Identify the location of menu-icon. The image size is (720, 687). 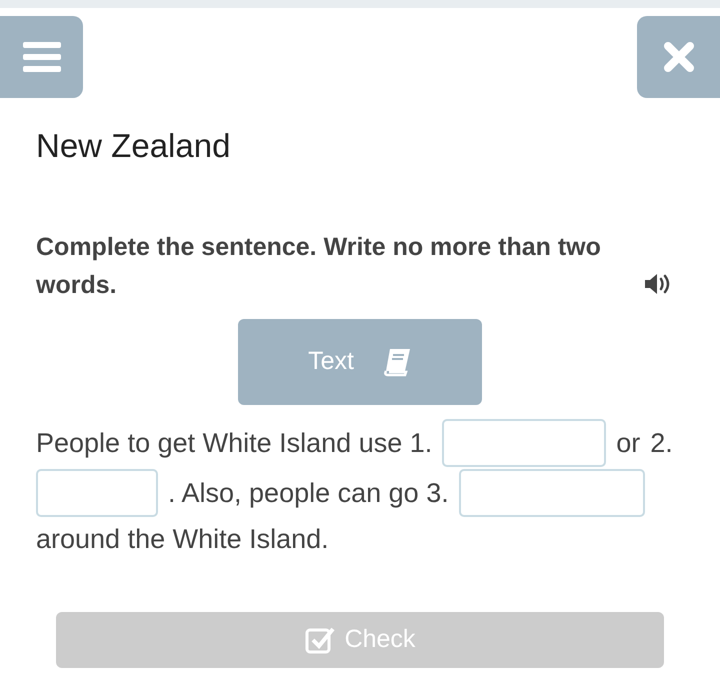
(41, 57).